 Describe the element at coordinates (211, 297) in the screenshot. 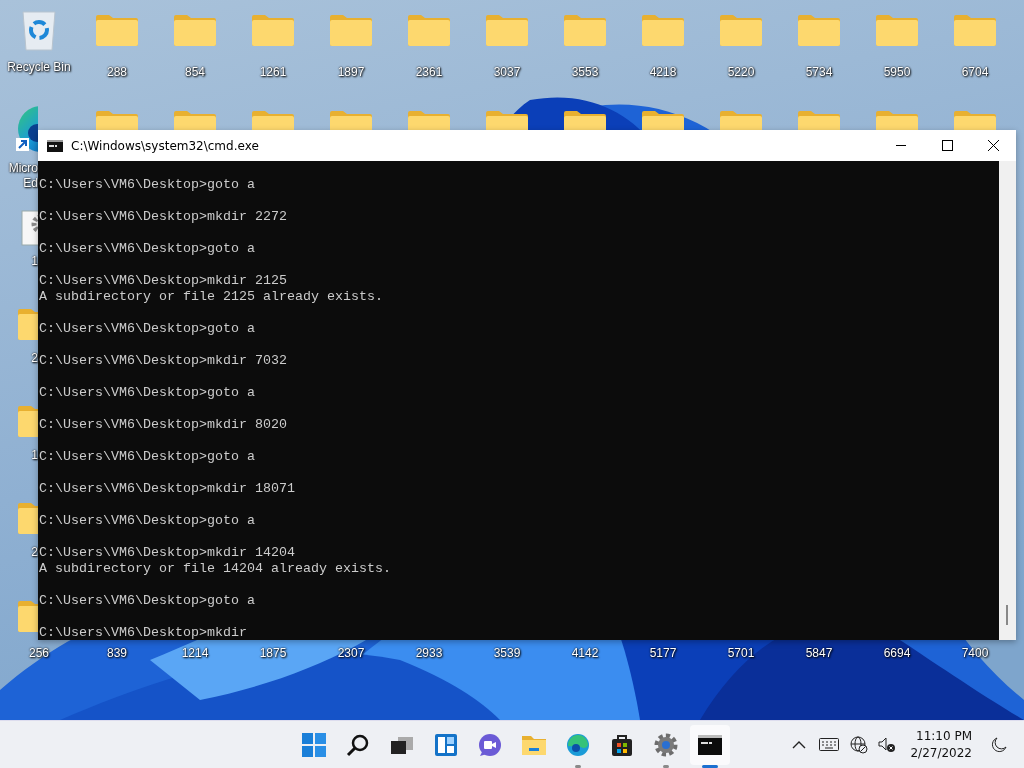

I see `console-line: A subdirectory or file 2125 already exists.` at that location.